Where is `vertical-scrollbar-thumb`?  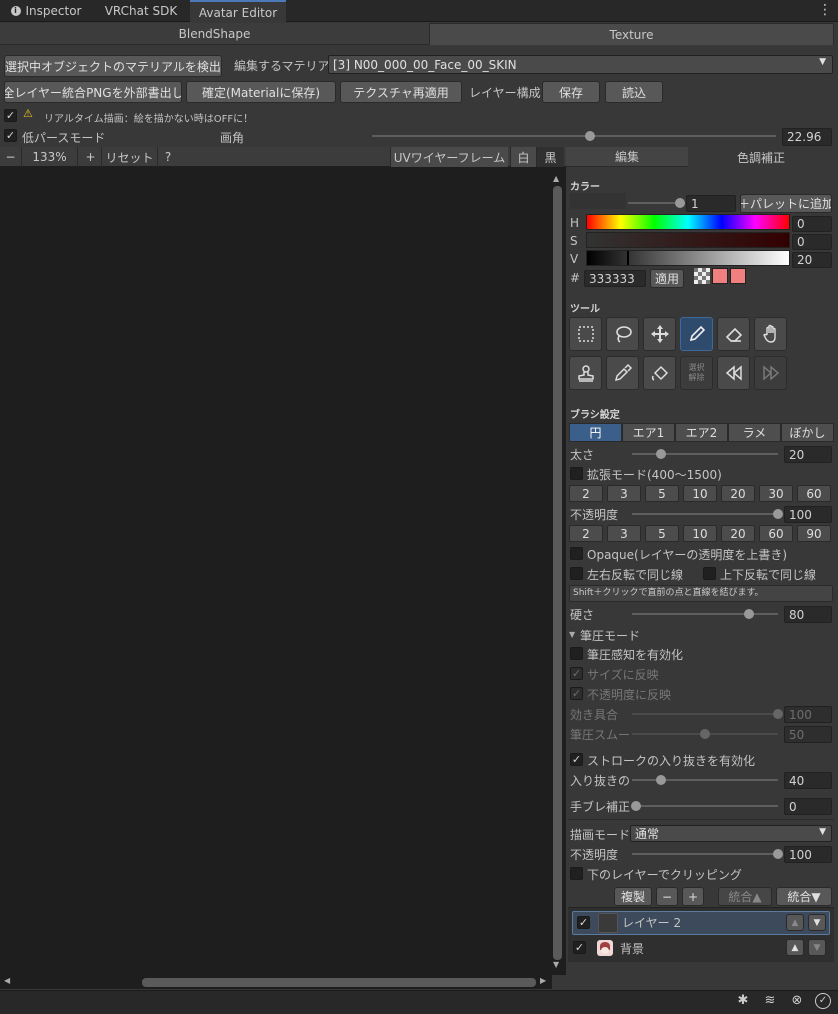 vertical-scrollbar-thumb is located at coordinates (557, 573).